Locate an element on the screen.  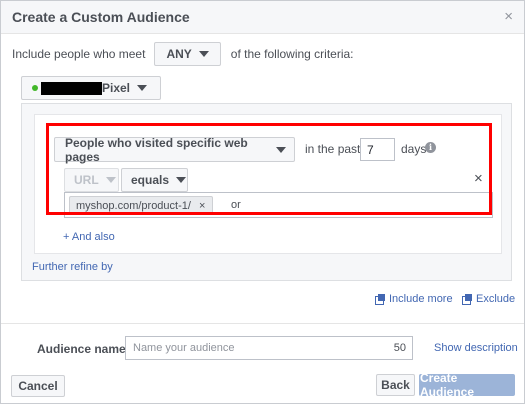
info-icon: i is located at coordinates (430, 147).